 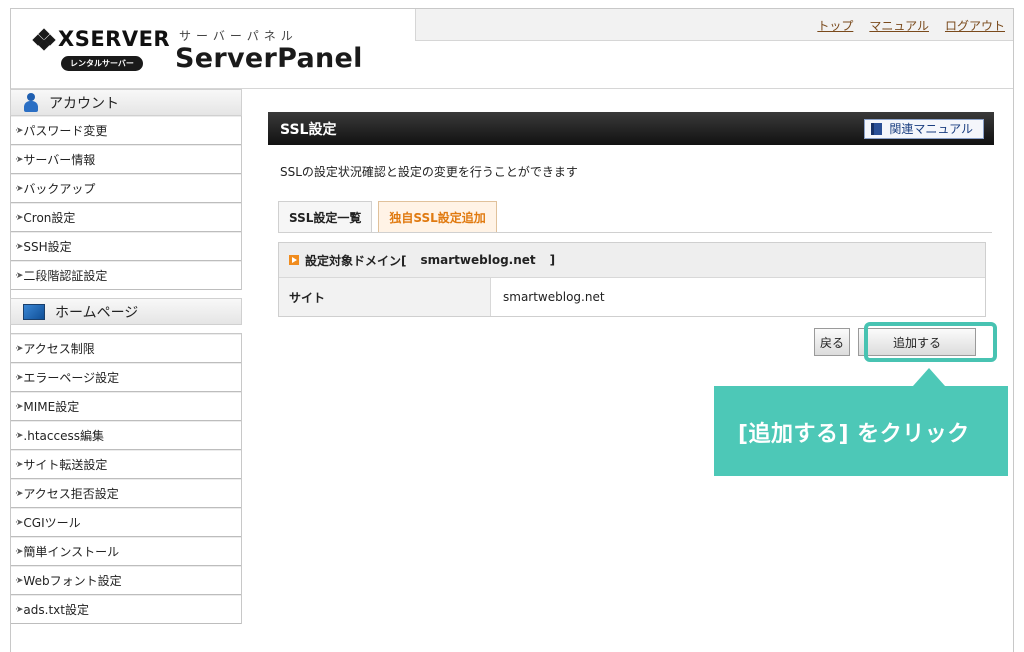 What do you see at coordinates (102, 63) in the screenshot?
I see `rental-badge: レンタルサーバー` at bounding box center [102, 63].